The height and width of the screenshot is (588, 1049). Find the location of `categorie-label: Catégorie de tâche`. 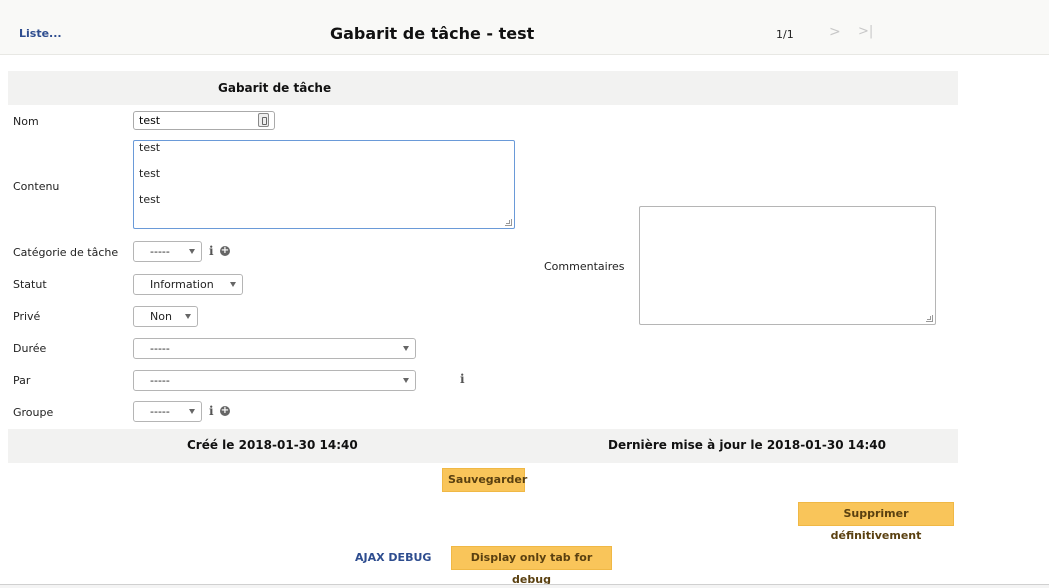

categorie-label: Catégorie de tâche is located at coordinates (66, 252).